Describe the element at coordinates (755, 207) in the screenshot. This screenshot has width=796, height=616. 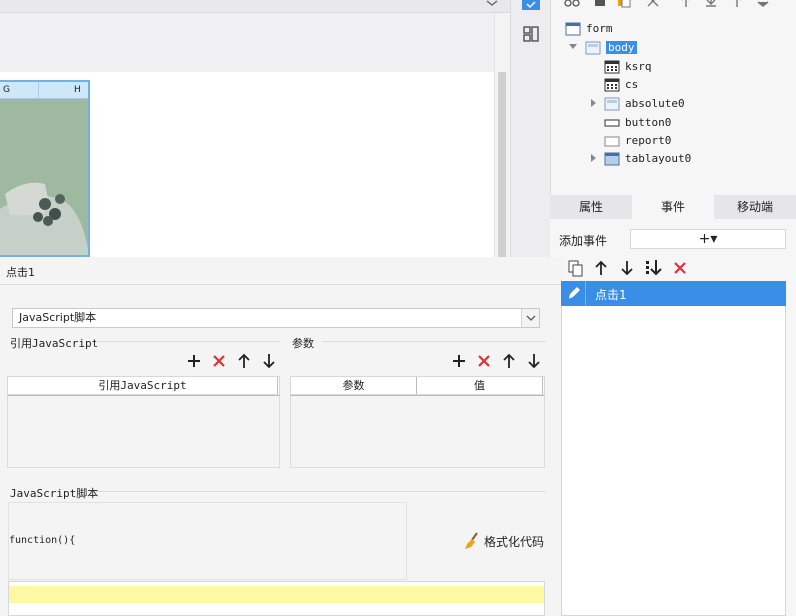
I see `tab-mobile: 移动端` at that location.